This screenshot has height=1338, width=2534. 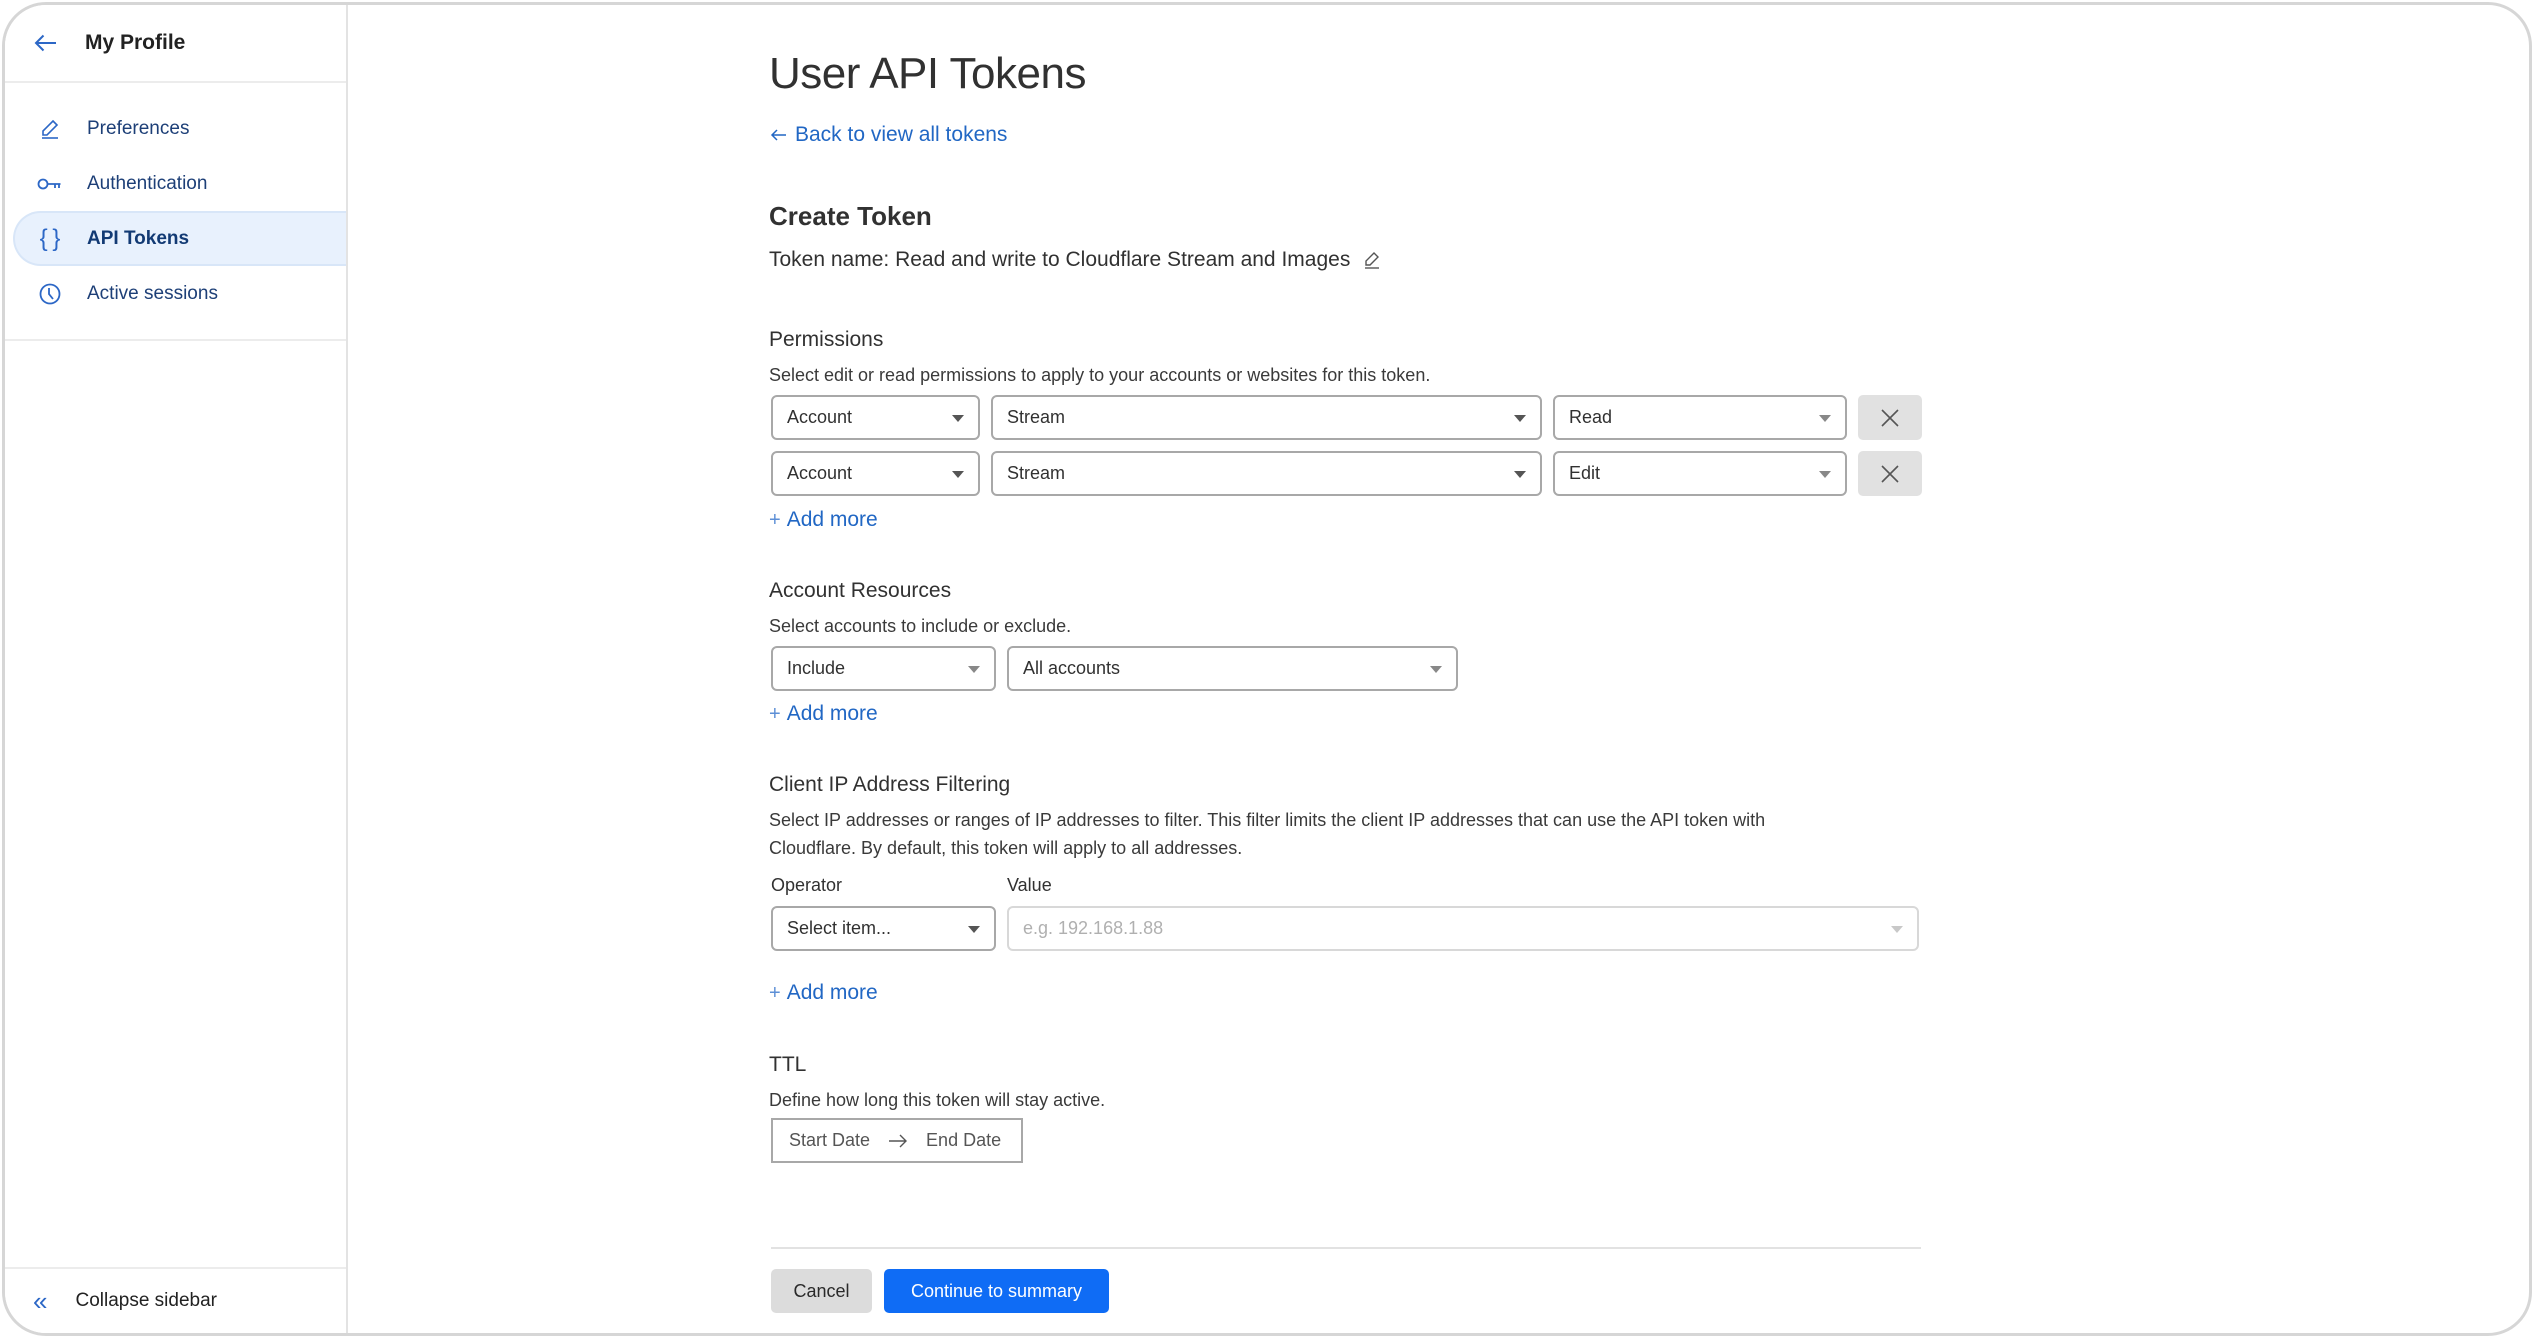 I want to click on create-token-heading: Create Token, so click(x=850, y=216).